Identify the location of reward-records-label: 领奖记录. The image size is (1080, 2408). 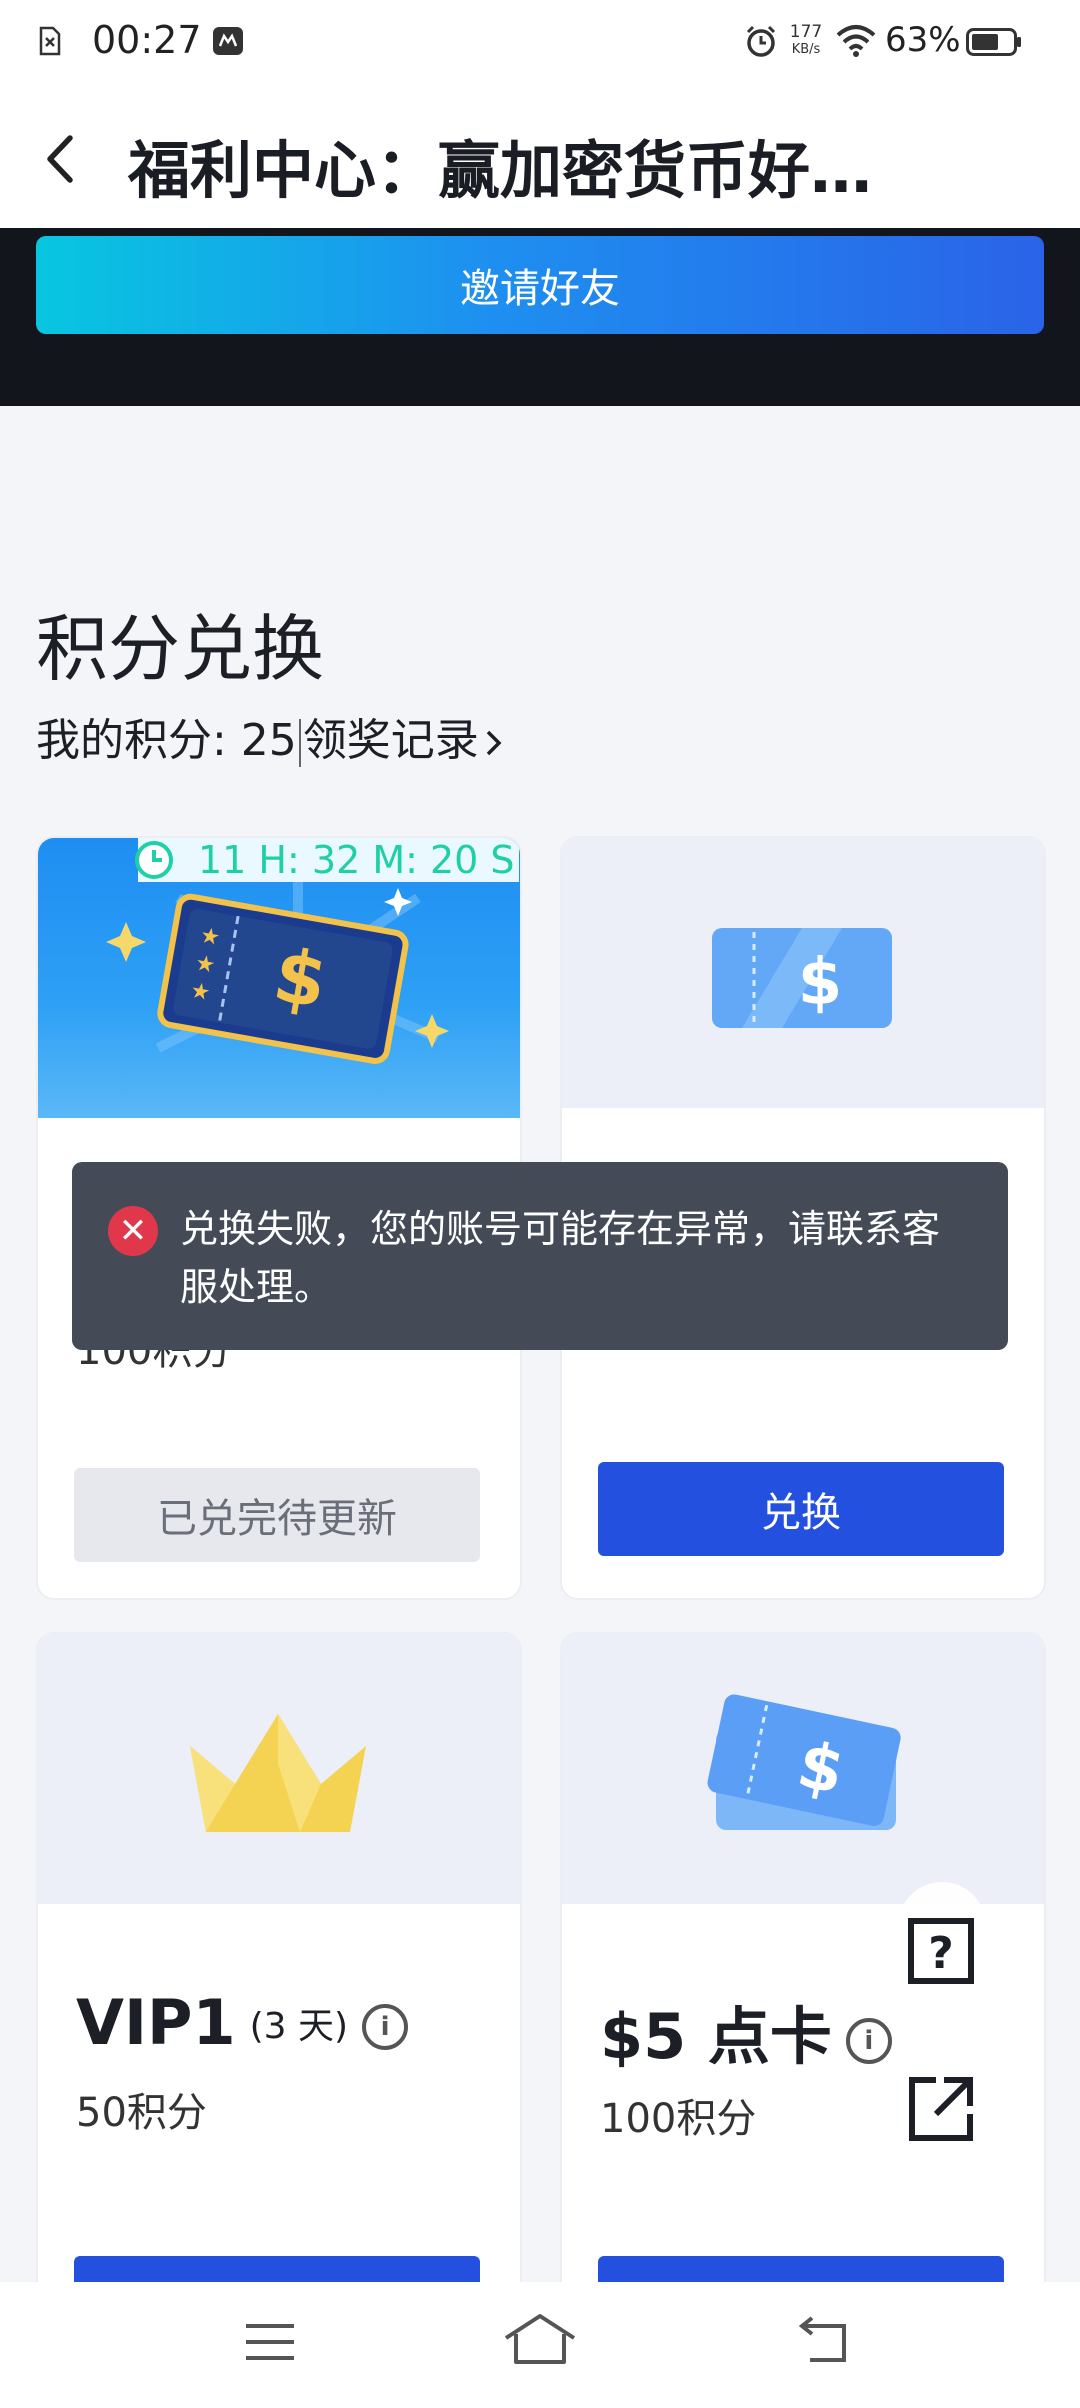
(390, 740).